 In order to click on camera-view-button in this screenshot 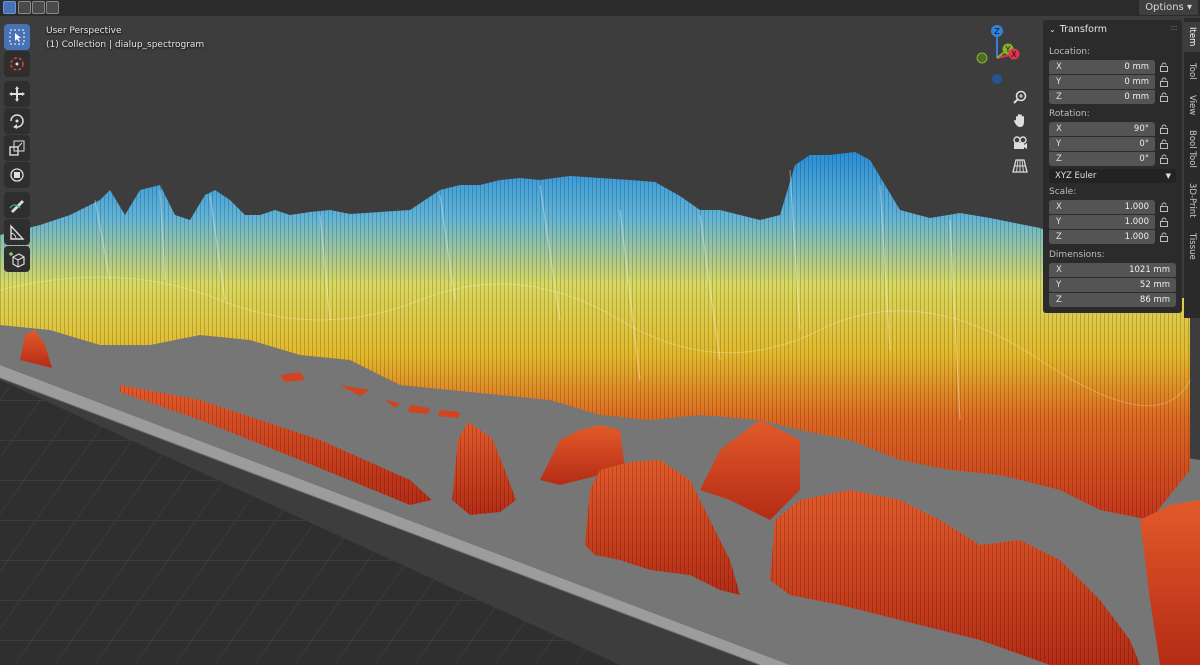, I will do `click(1020, 143)`.